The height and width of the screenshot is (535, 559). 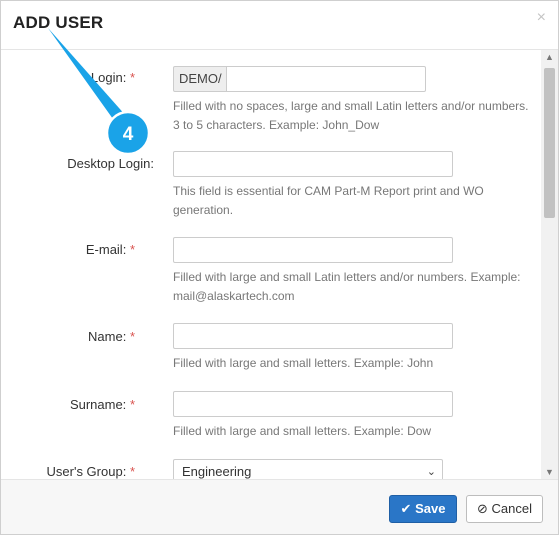 I want to click on users-group-label: User's Group: *, so click(x=90, y=471).